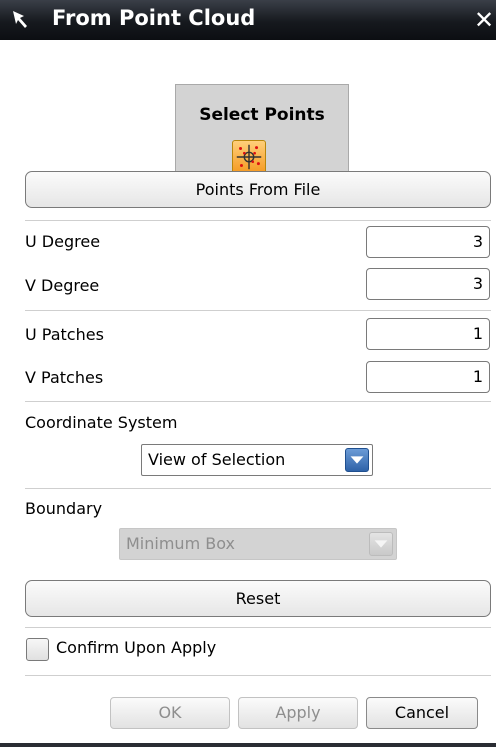 The height and width of the screenshot is (747, 496). What do you see at coordinates (64, 508) in the screenshot?
I see `boundary-label: Boundary` at bounding box center [64, 508].